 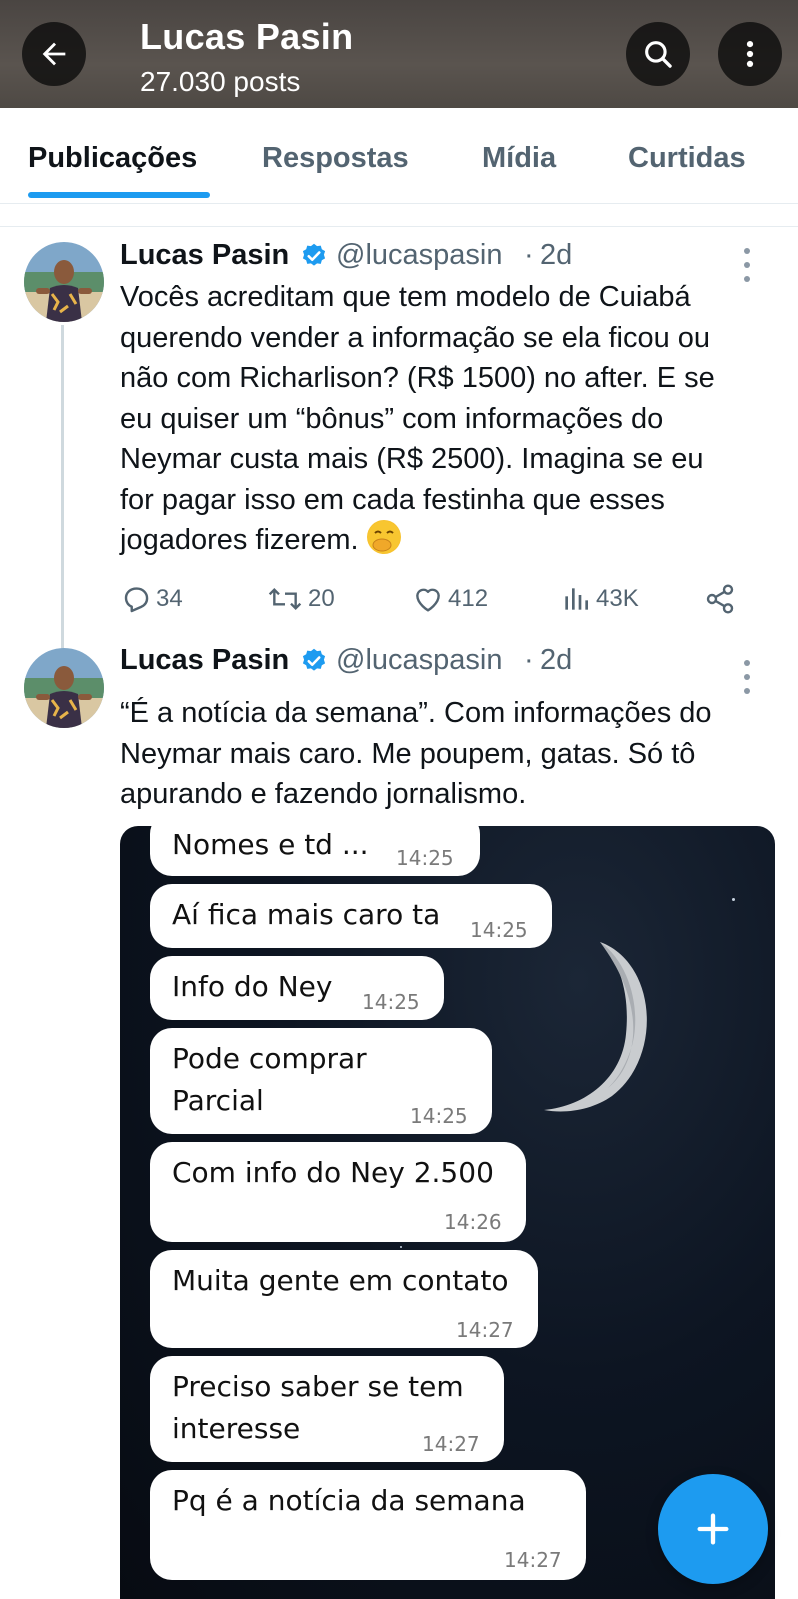 What do you see at coordinates (151, 599) in the screenshot?
I see `reply-button: 34` at bounding box center [151, 599].